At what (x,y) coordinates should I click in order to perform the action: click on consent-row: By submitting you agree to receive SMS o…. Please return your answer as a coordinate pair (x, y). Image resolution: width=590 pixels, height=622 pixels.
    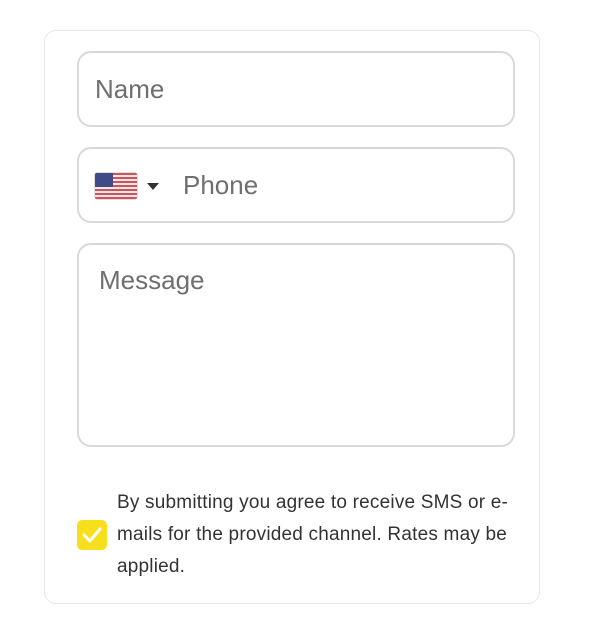
    Looking at the image, I should click on (297, 537).